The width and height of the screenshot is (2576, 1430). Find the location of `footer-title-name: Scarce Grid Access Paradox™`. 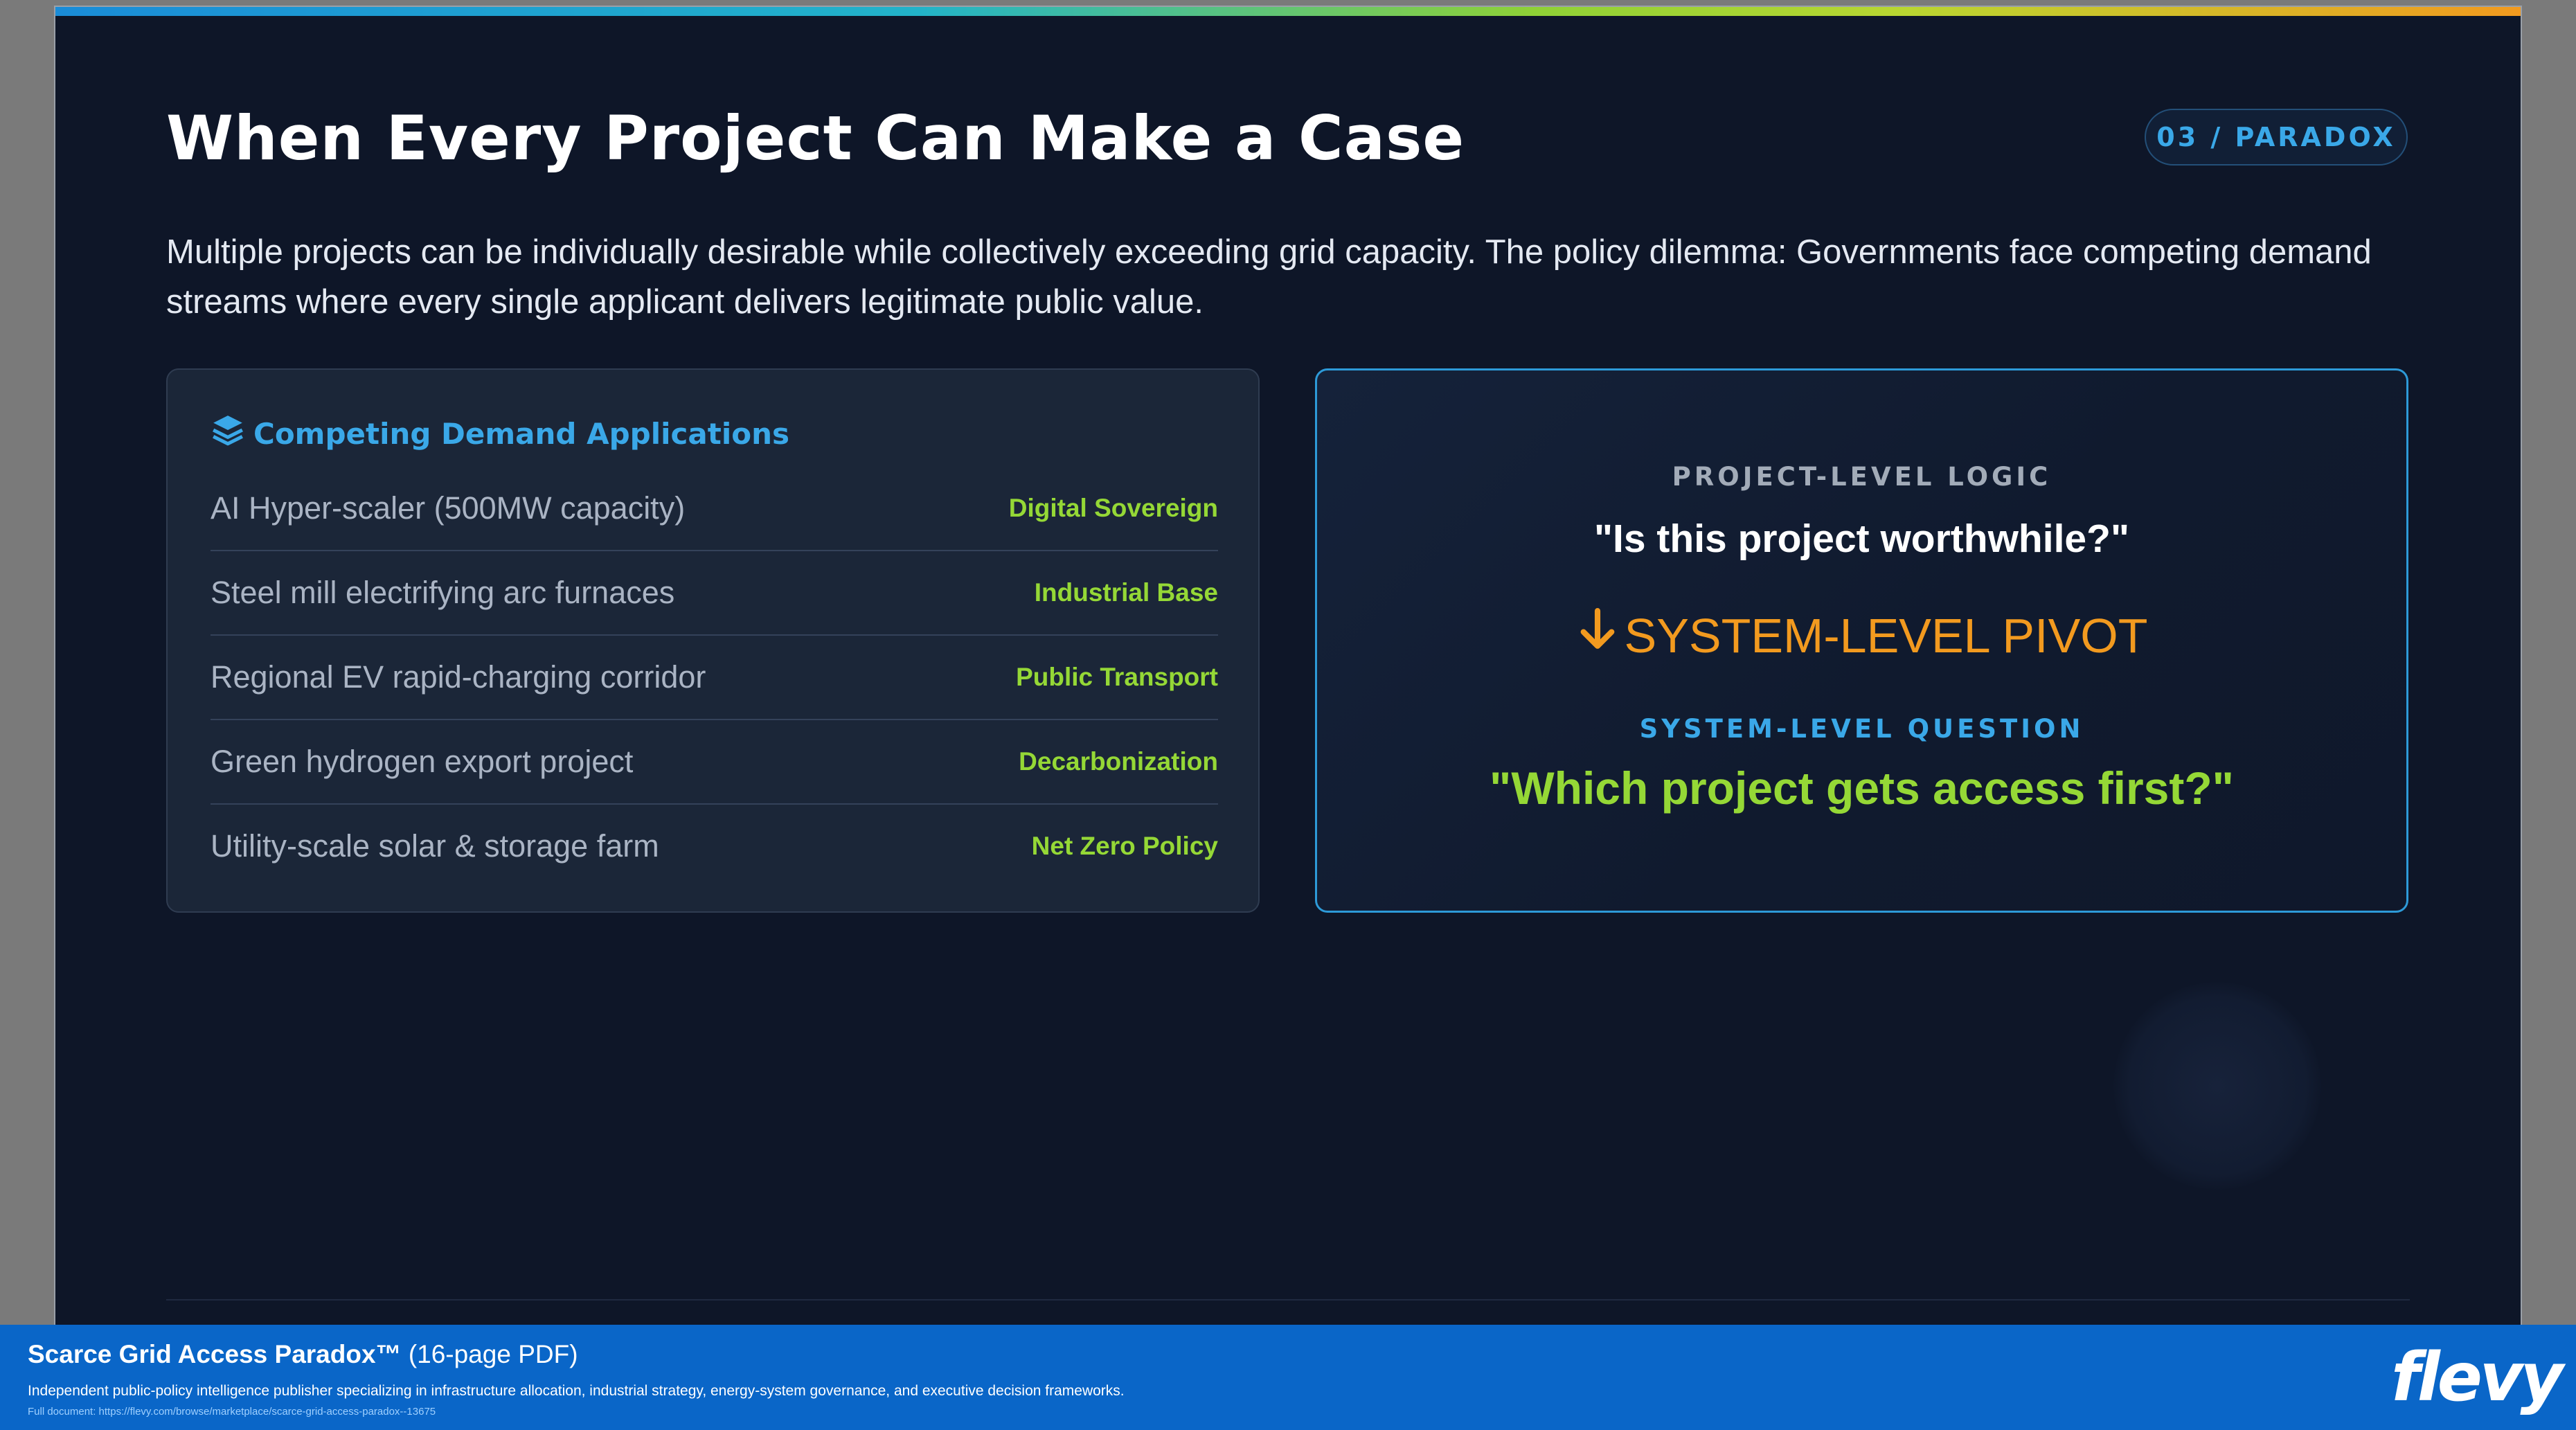

footer-title-name: Scarce Grid Access Paradox™ is located at coordinates (215, 1354).